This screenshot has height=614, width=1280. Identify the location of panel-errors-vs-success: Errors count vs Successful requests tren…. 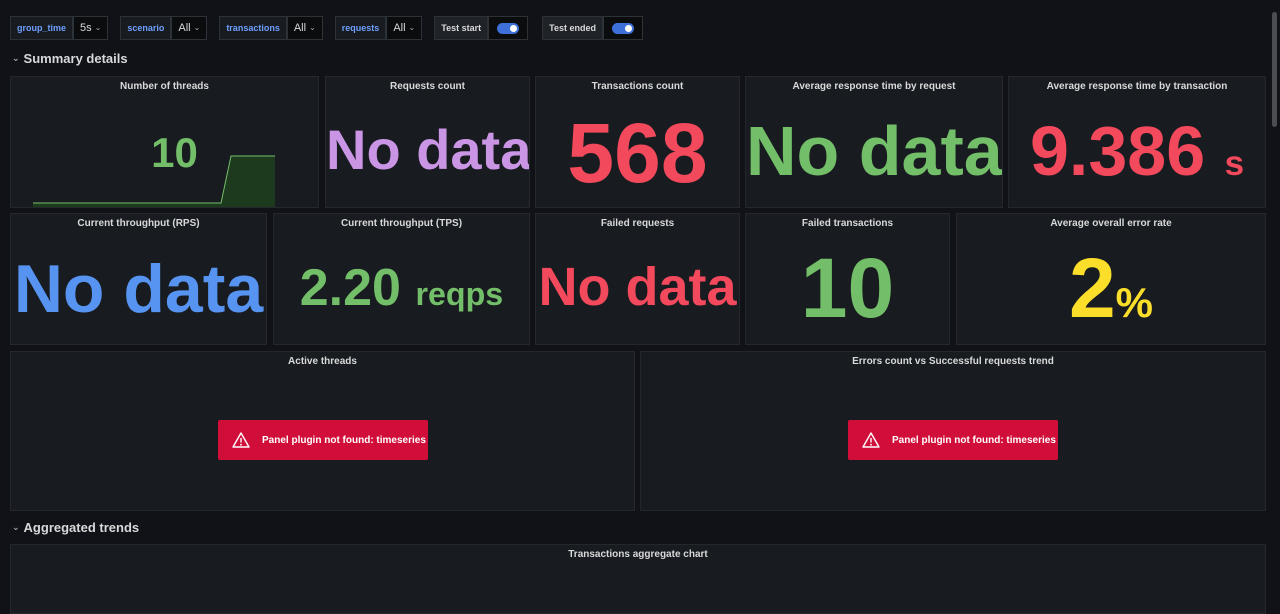
(953, 431).